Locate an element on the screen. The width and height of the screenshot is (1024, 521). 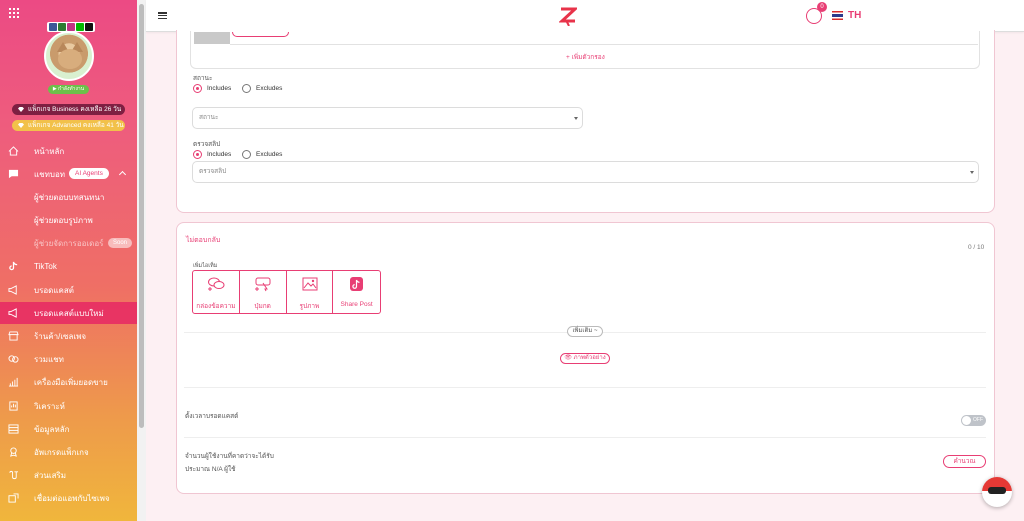
sidebar-item-chats: รวมแชท is located at coordinates (68, 359).